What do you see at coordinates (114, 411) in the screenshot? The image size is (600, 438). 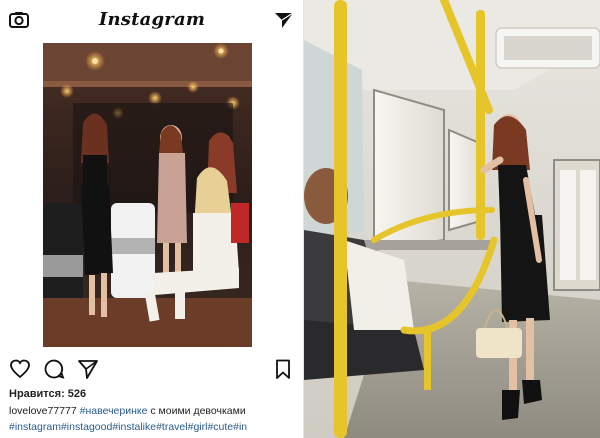 I see `caption-hashtag: #навечеринке` at bounding box center [114, 411].